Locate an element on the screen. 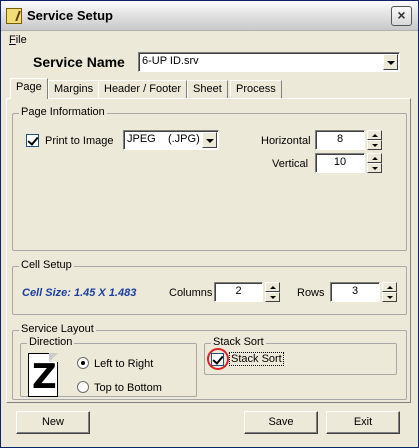 The width and height of the screenshot is (419, 448). left-to-right-radio is located at coordinates (83, 363).